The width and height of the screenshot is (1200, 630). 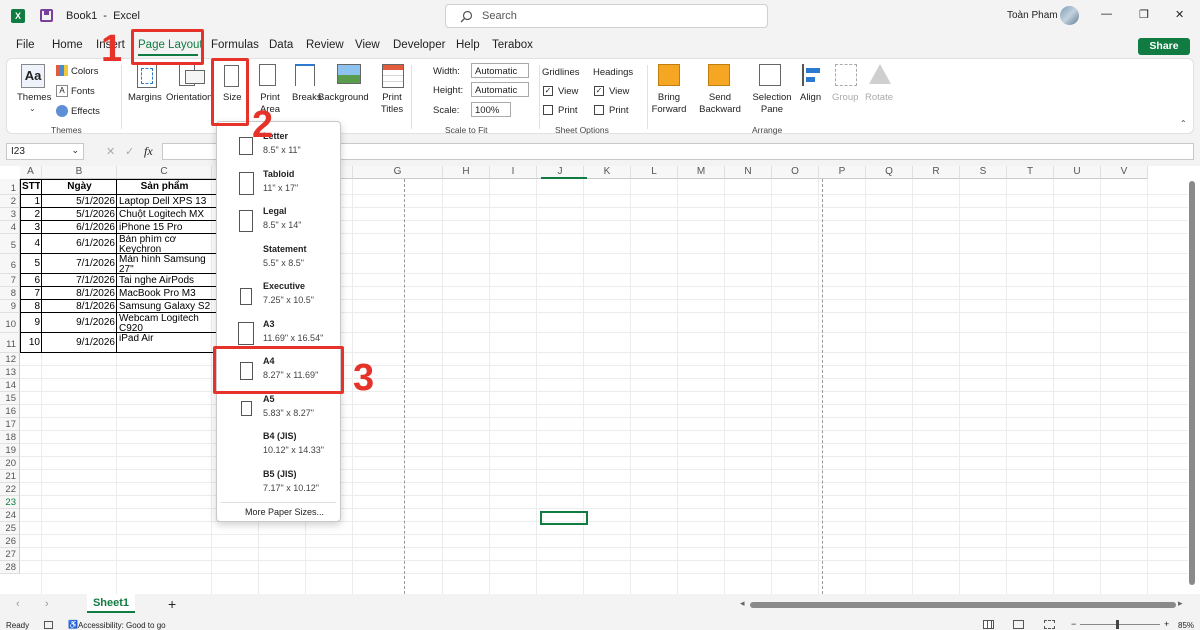 What do you see at coordinates (1164, 46) in the screenshot?
I see `share-button: Share` at bounding box center [1164, 46].